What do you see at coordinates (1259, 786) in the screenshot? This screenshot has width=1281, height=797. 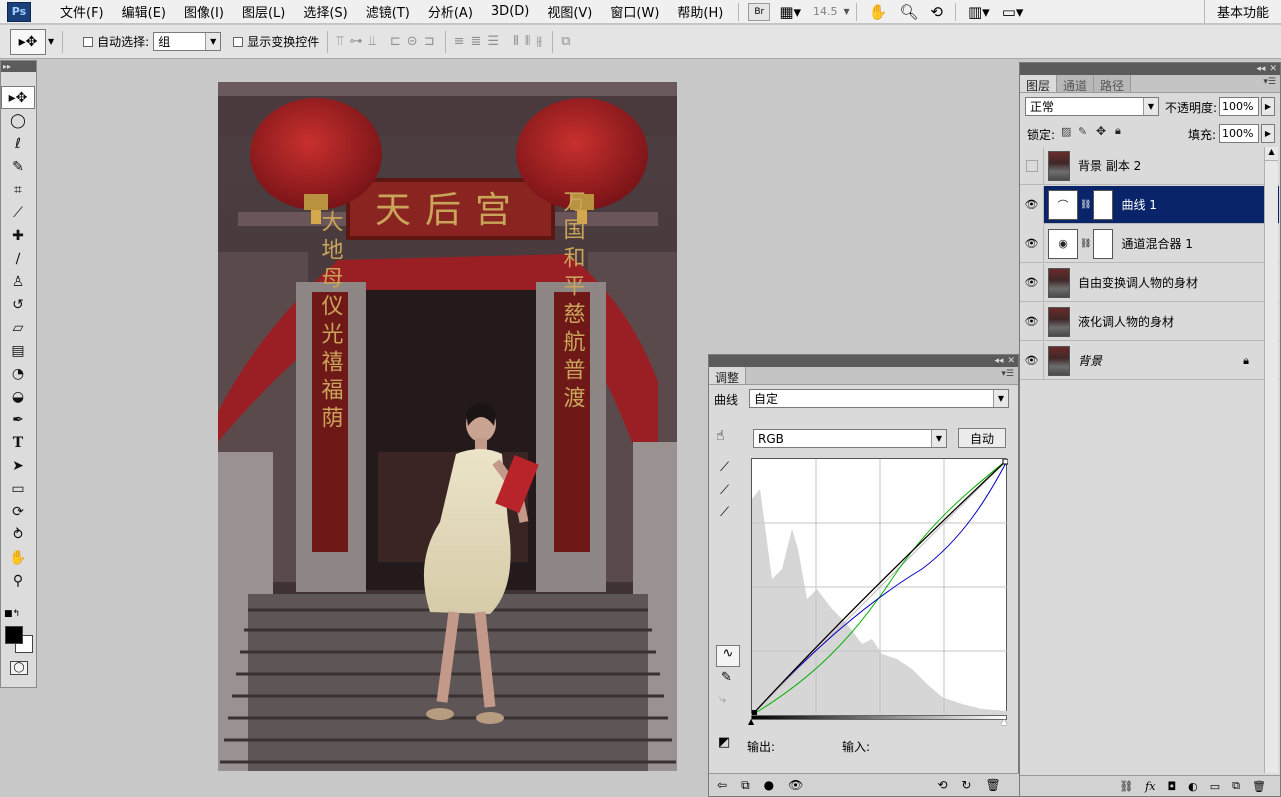 I see `delete-layer-icon: 🗑︎` at bounding box center [1259, 786].